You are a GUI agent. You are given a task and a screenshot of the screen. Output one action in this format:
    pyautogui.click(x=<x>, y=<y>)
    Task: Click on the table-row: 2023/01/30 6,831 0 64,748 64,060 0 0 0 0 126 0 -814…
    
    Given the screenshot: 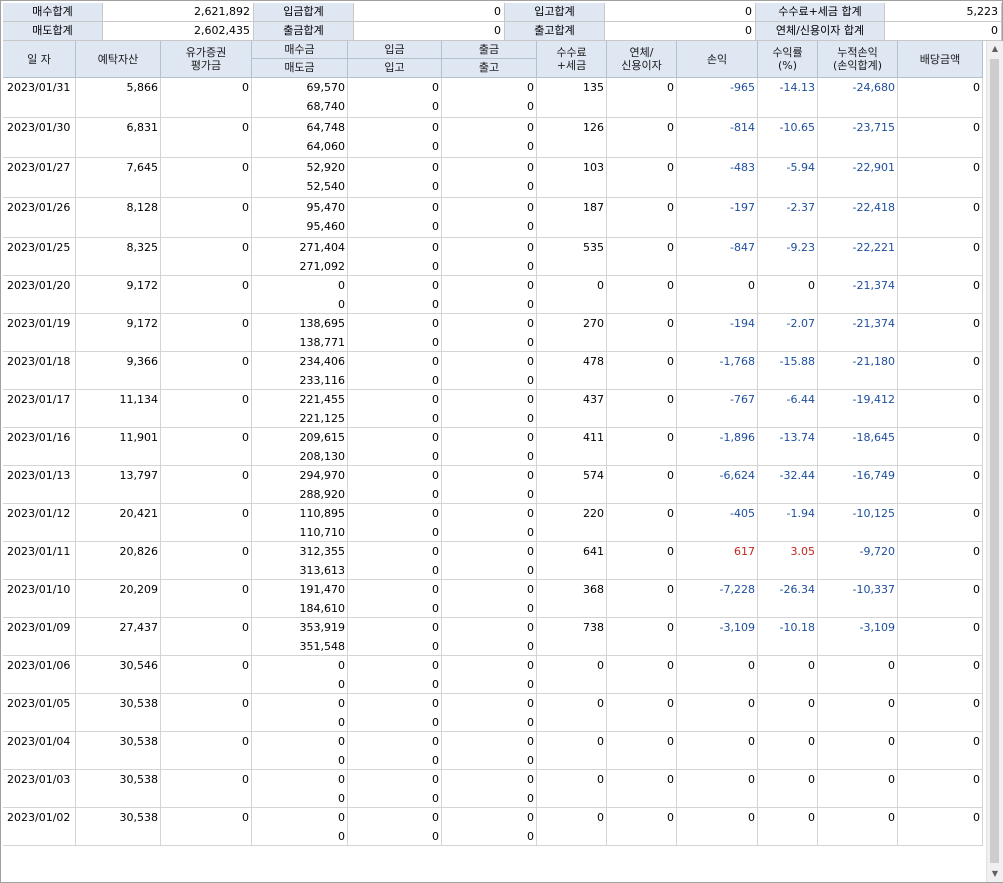 What is the action you would take?
    pyautogui.click(x=493, y=138)
    